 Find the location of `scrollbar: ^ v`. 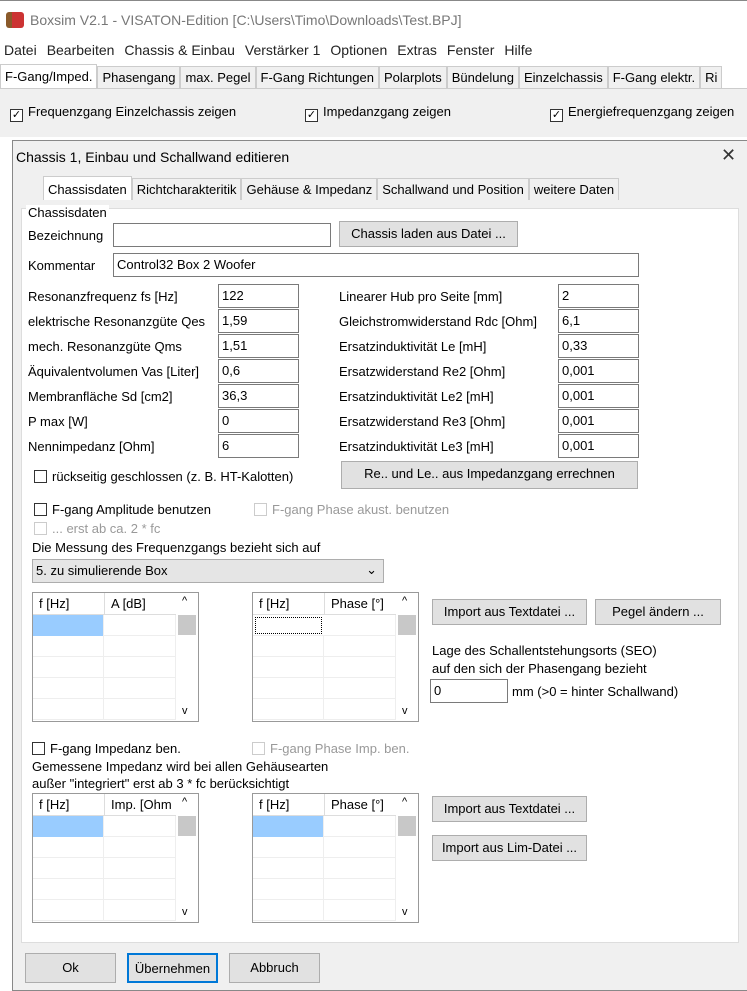

scrollbar: ^ v is located at coordinates (407, 657).